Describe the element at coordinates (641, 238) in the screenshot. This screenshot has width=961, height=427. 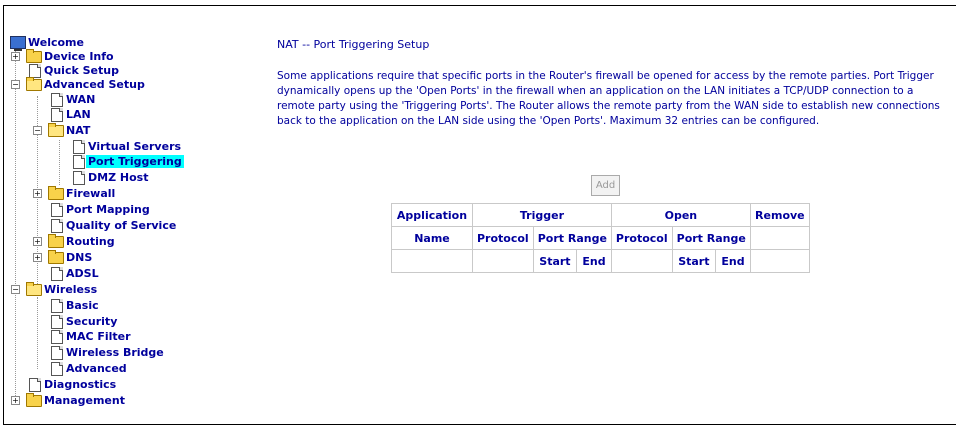
I see `col-open-protocol: Protocol` at that location.